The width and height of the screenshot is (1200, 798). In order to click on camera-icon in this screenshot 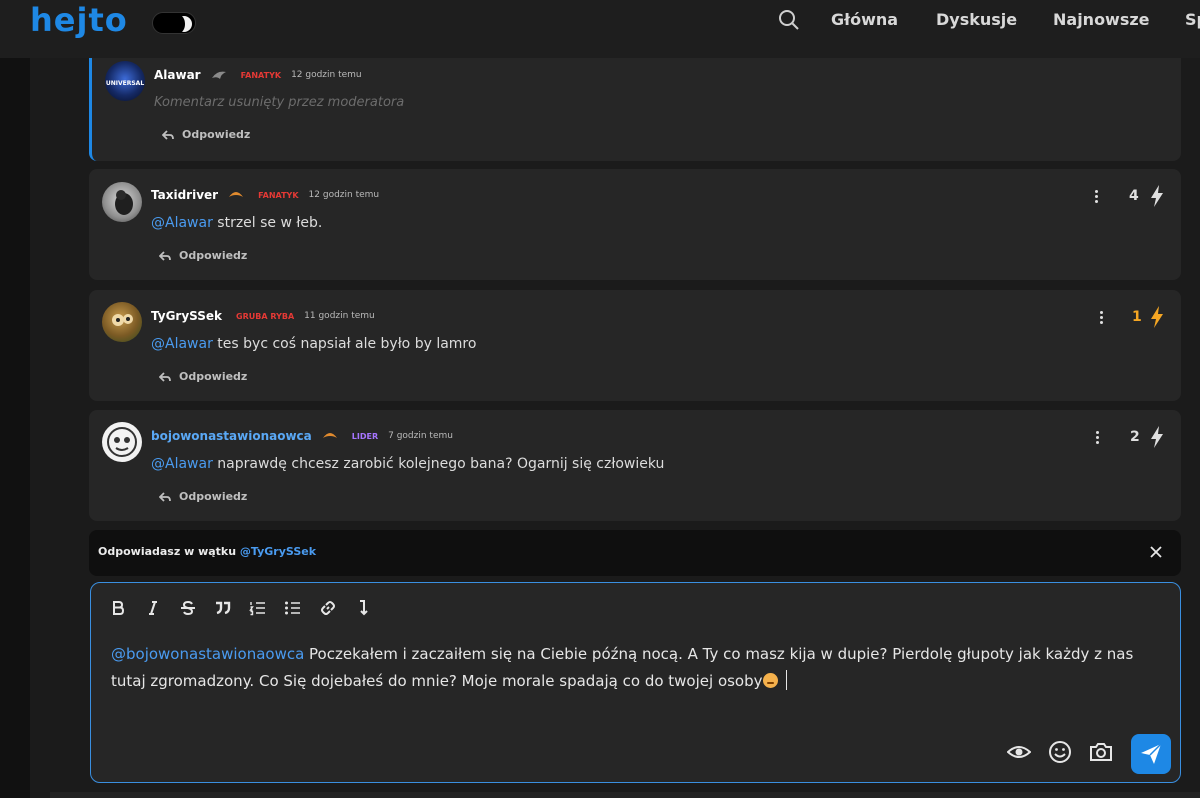, I will do `click(1101, 752)`.